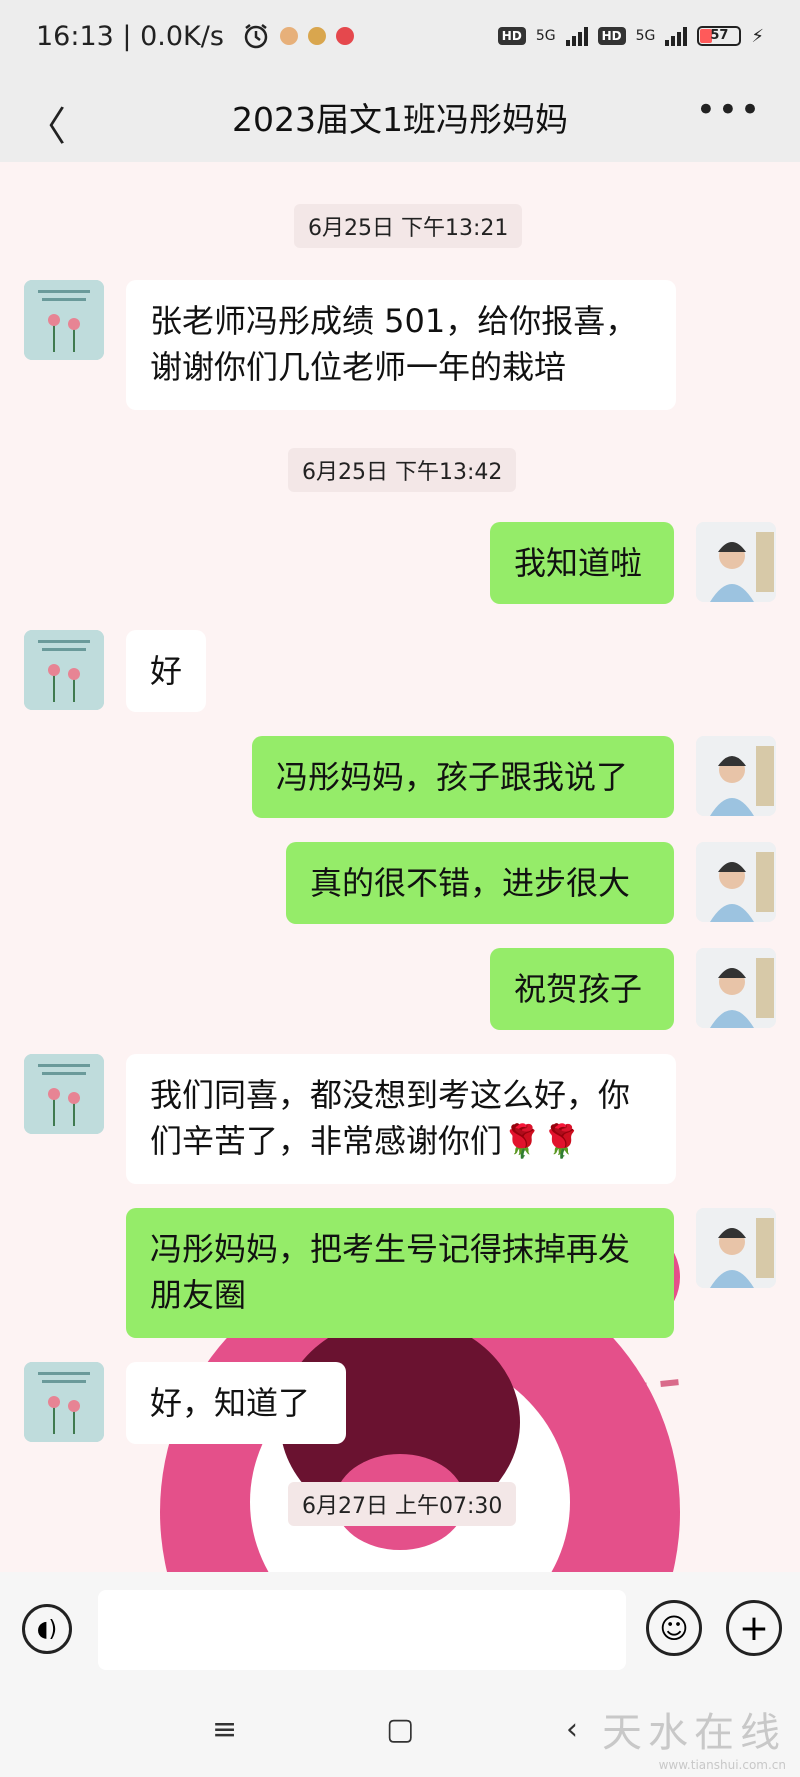 The height and width of the screenshot is (1777, 800). Describe the element at coordinates (694, 1733) in the screenshot. I see `watermark-text: 天水在线` at that location.